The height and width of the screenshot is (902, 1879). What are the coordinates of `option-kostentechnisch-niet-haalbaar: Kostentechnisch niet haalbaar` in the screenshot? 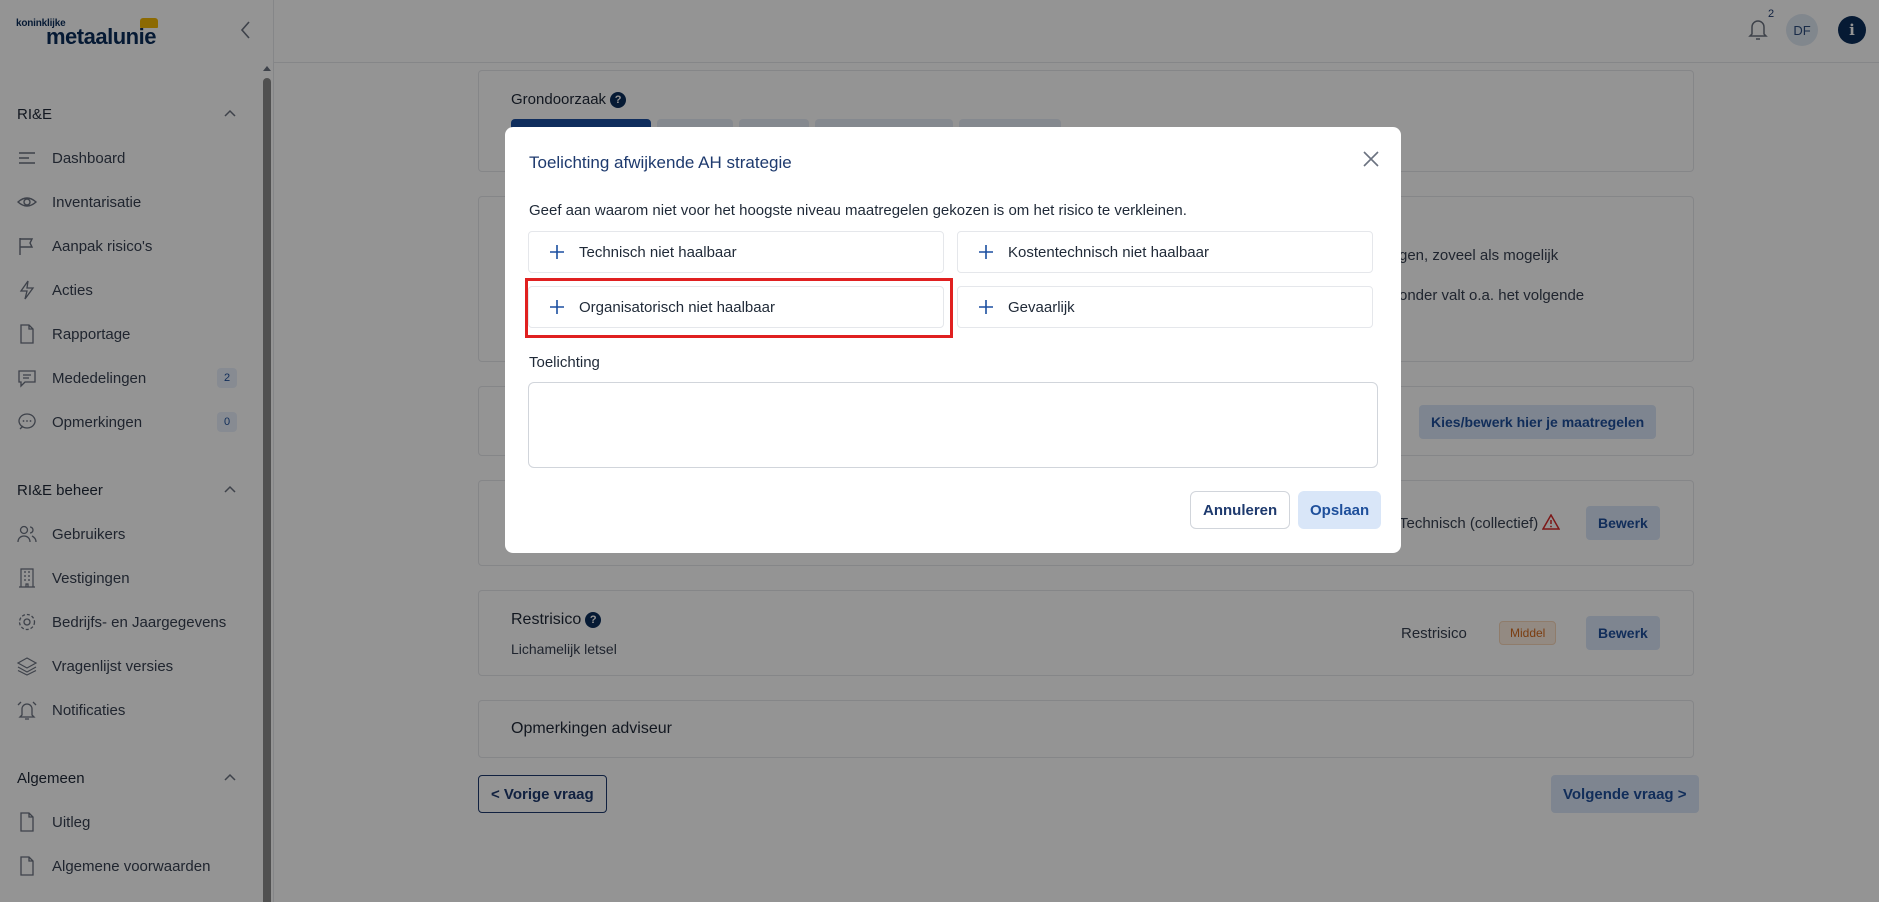 It's located at (1165, 252).